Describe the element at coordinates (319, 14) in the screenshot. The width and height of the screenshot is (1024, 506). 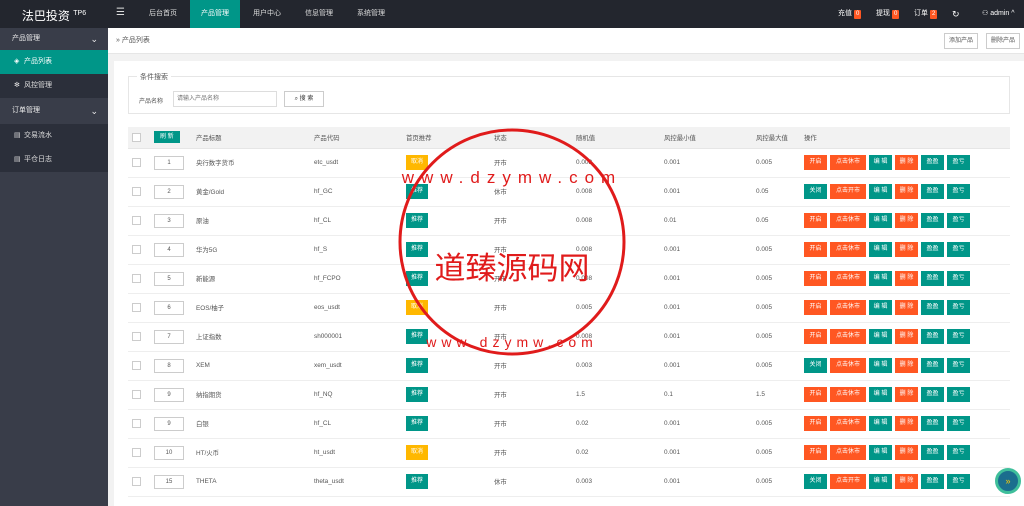
I see `nav-info: 信息管理` at that location.